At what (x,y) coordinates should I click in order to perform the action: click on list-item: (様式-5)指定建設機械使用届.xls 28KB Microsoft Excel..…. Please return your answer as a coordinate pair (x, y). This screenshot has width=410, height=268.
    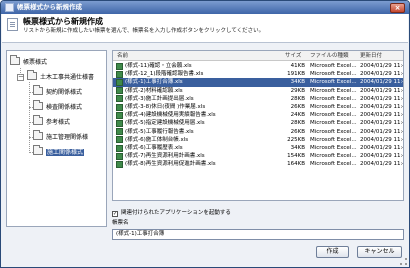
    Looking at the image, I should click on (258, 123).